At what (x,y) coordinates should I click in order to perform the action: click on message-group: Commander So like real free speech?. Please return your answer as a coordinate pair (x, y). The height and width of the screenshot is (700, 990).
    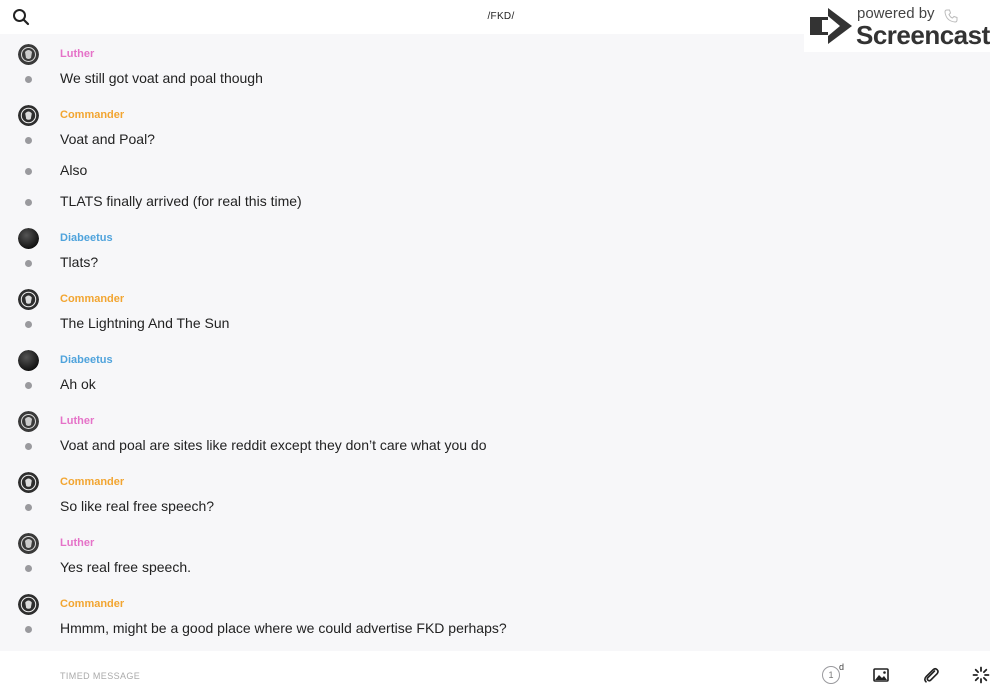
    Looking at the image, I should click on (495, 498).